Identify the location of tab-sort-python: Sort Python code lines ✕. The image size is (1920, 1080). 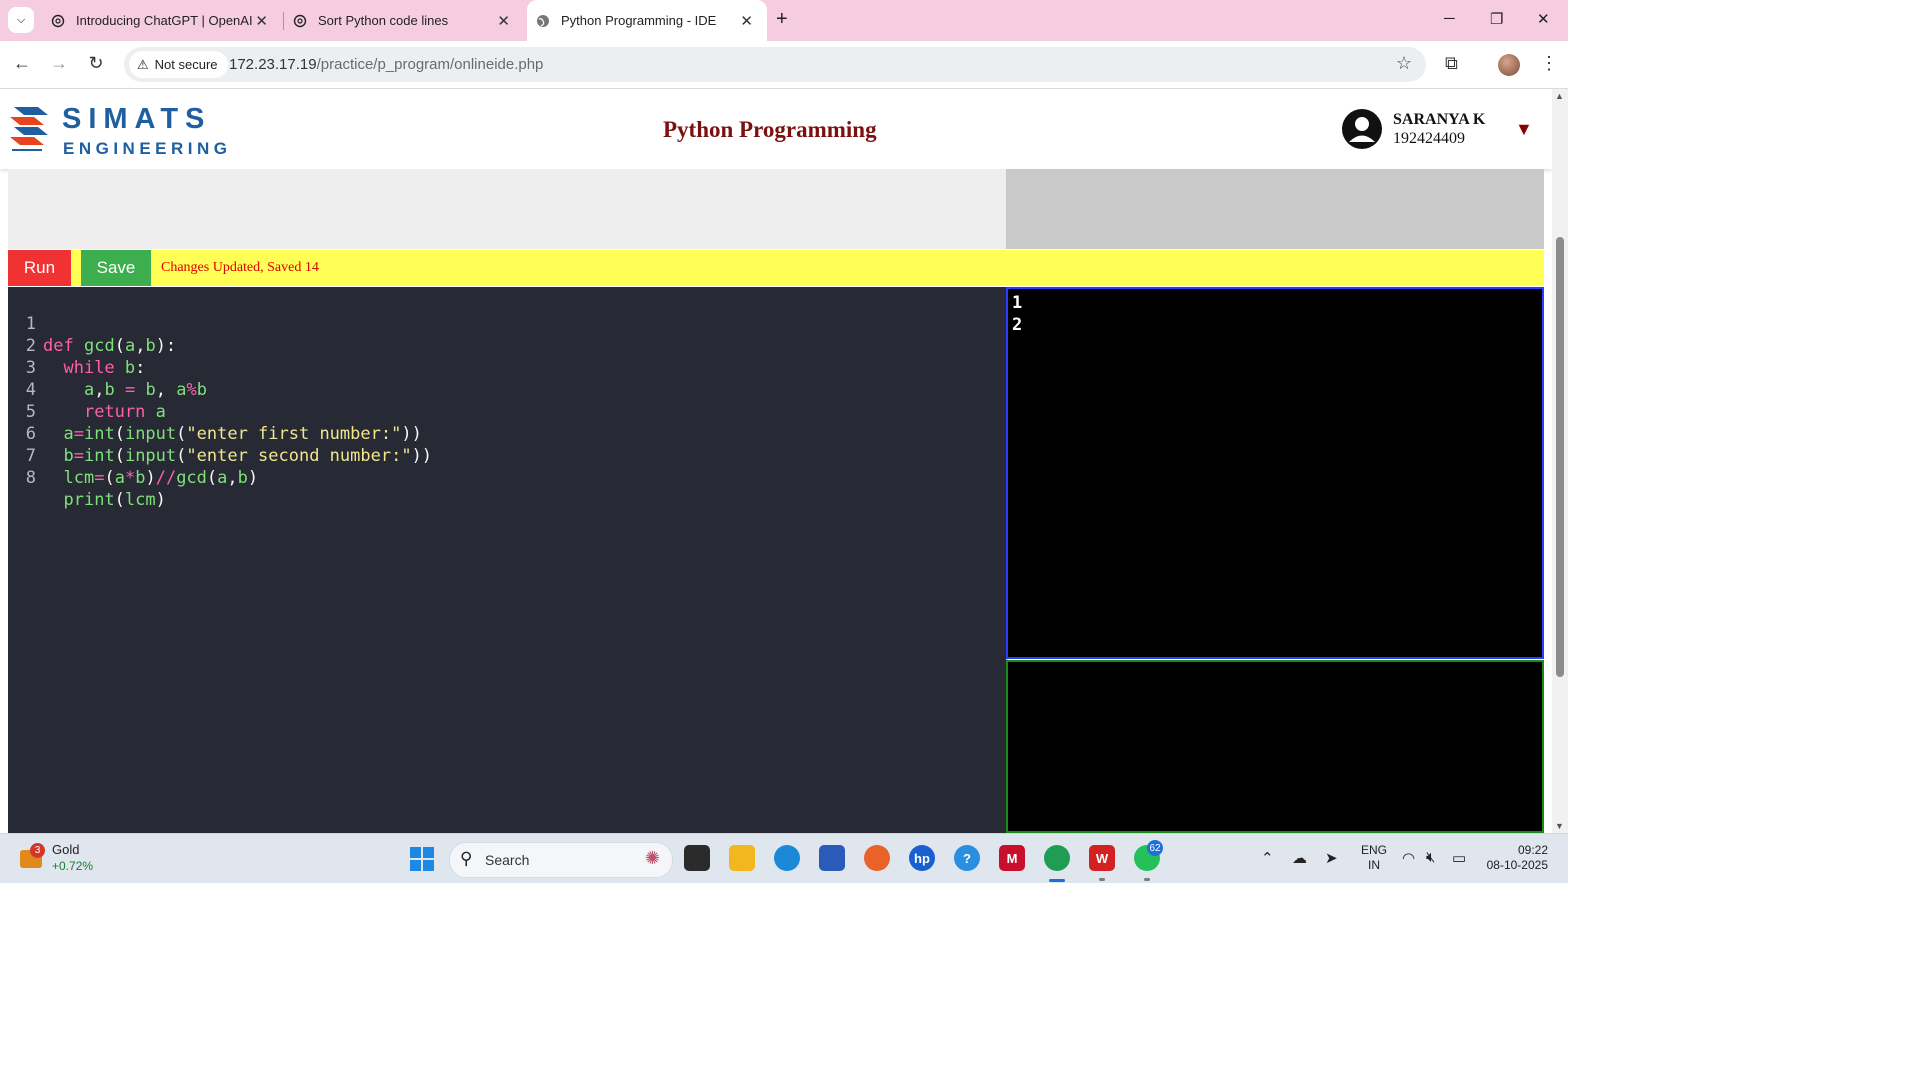
(404, 20).